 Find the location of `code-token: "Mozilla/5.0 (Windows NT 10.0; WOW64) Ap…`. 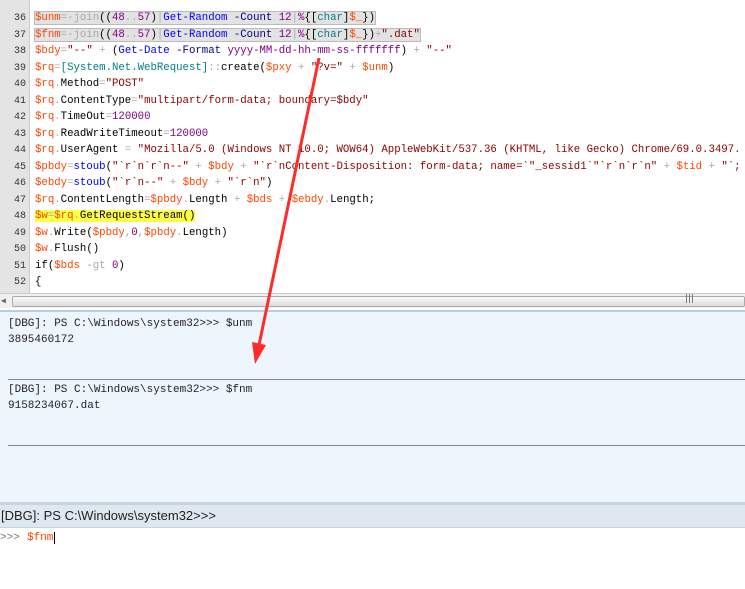

code-token: "Mozilla/5.0 (Windows NT 10.0; WOW64) Ap… is located at coordinates (439, 150).